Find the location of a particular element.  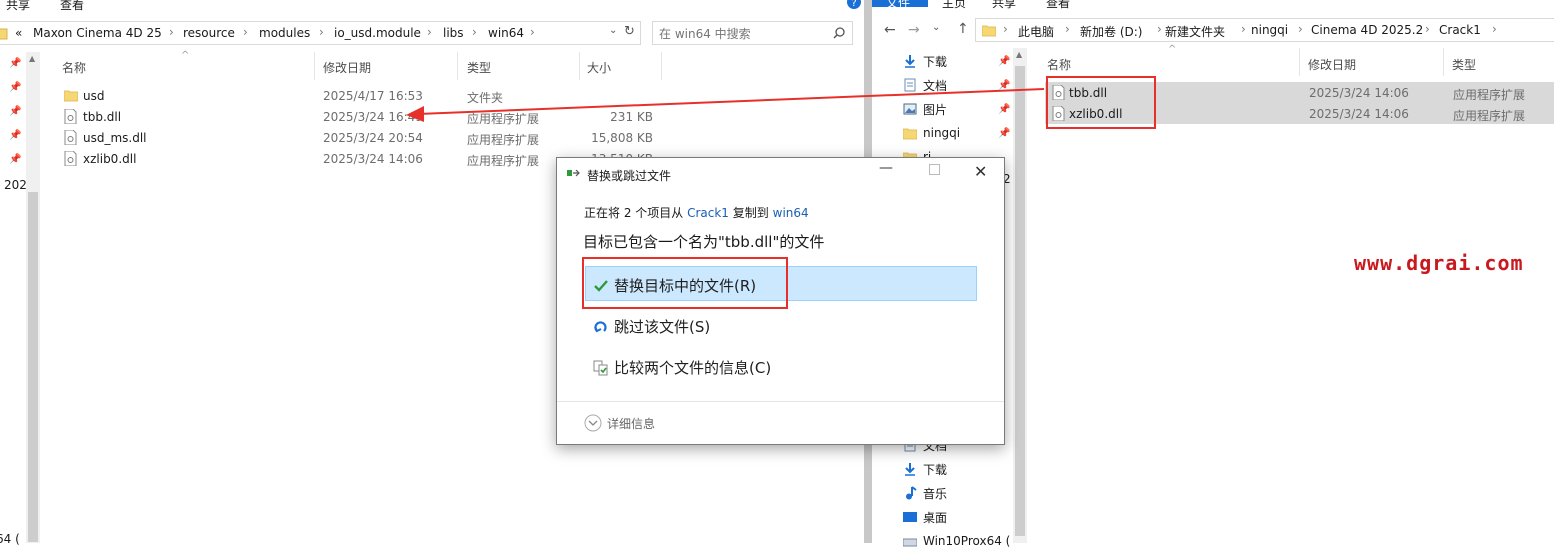

source-folder-link: Crack1 is located at coordinates (708, 213).